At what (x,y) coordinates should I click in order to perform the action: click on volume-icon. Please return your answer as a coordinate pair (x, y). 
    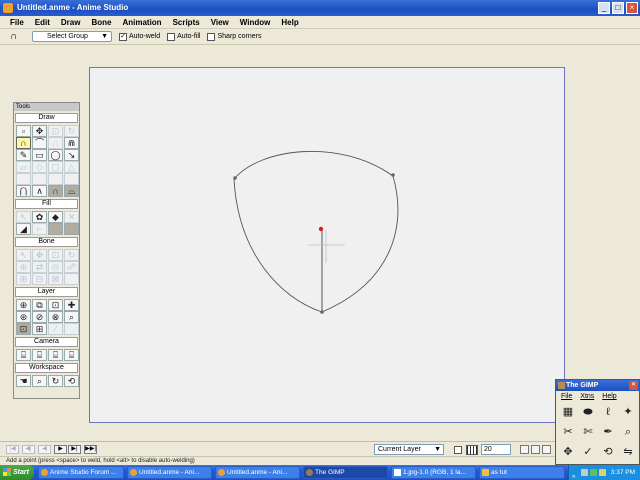
    Looking at the image, I should click on (602, 472).